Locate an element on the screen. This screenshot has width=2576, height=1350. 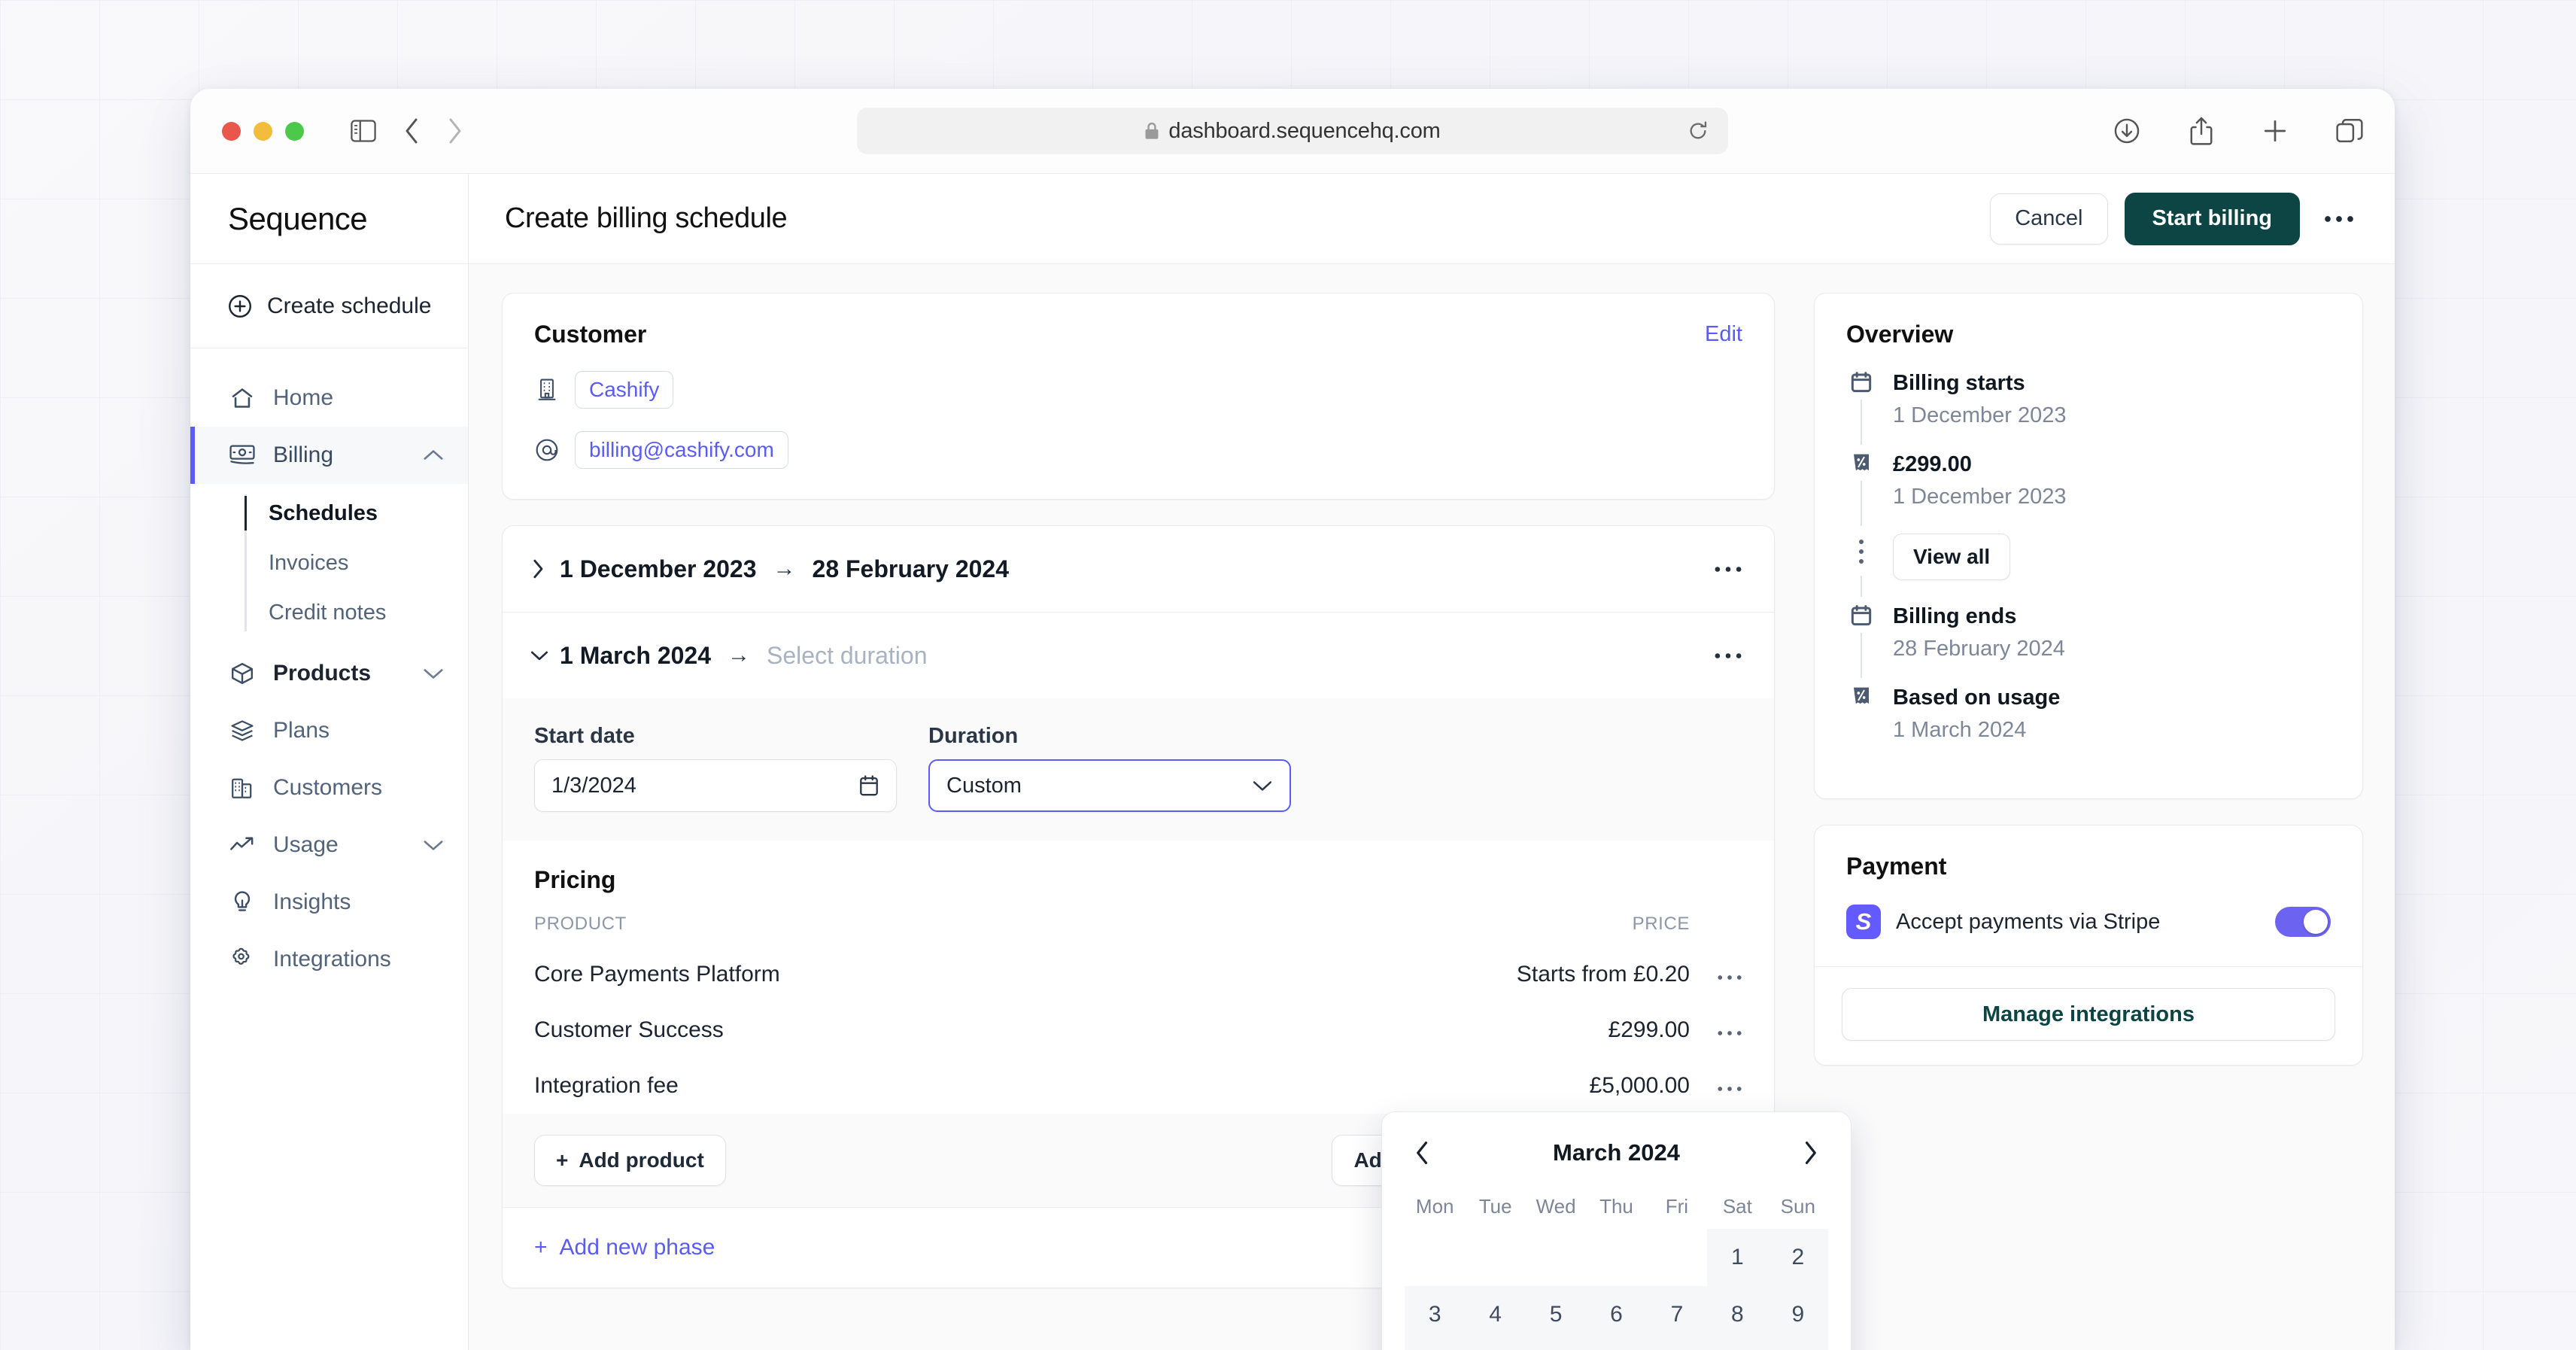
add-product-button: + Add product is located at coordinates (630, 1160).